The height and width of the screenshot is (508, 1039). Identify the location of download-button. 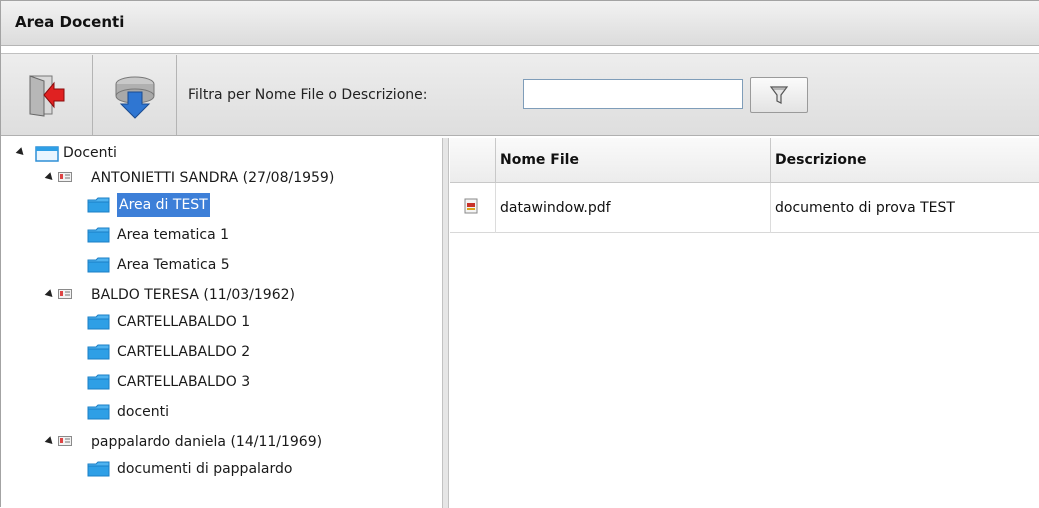
(135, 95).